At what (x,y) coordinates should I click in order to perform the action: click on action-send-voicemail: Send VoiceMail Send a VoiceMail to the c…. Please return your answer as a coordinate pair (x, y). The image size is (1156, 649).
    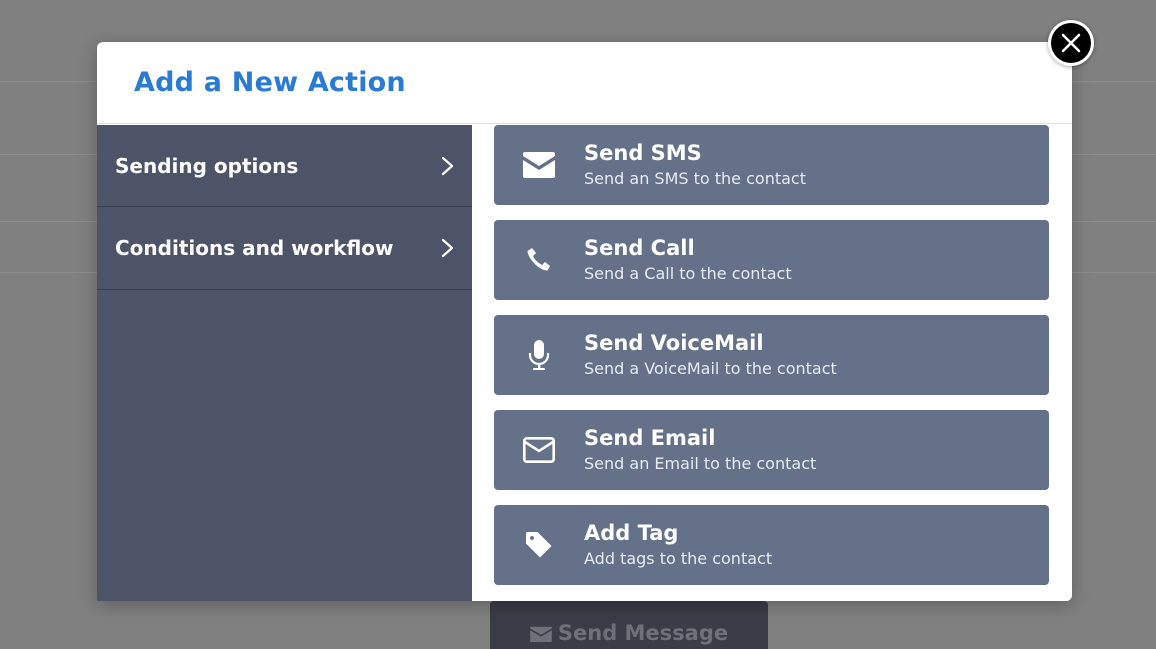
    Looking at the image, I should click on (771, 355).